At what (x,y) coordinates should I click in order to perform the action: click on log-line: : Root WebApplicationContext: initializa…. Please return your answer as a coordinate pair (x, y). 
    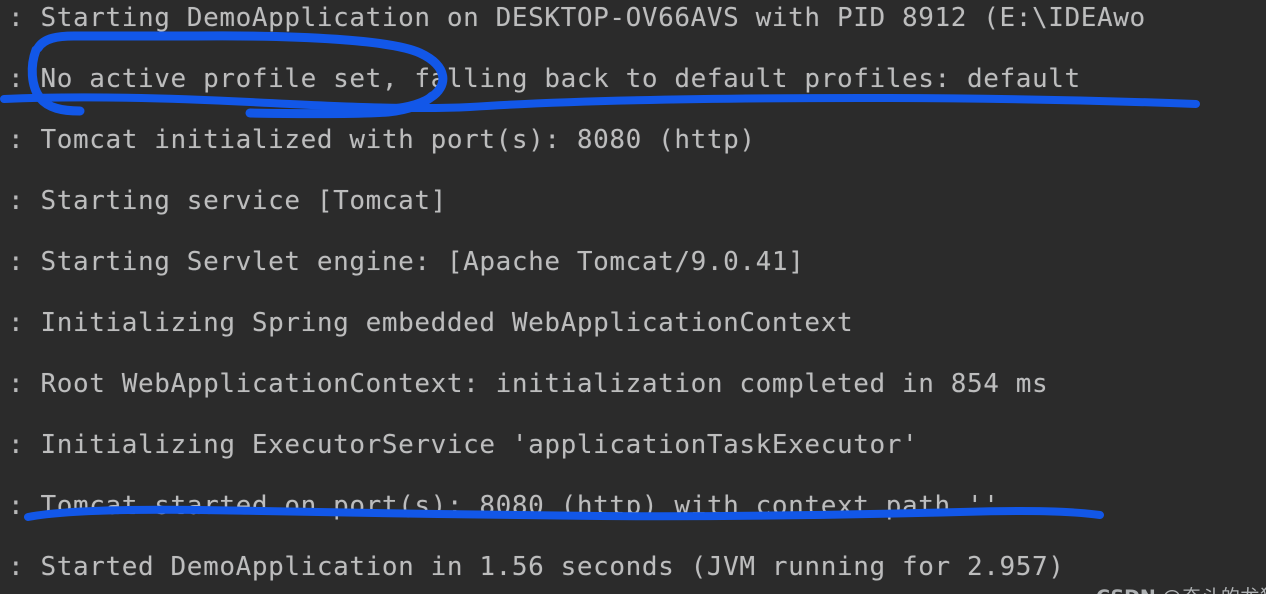
    Looking at the image, I should click on (528, 384).